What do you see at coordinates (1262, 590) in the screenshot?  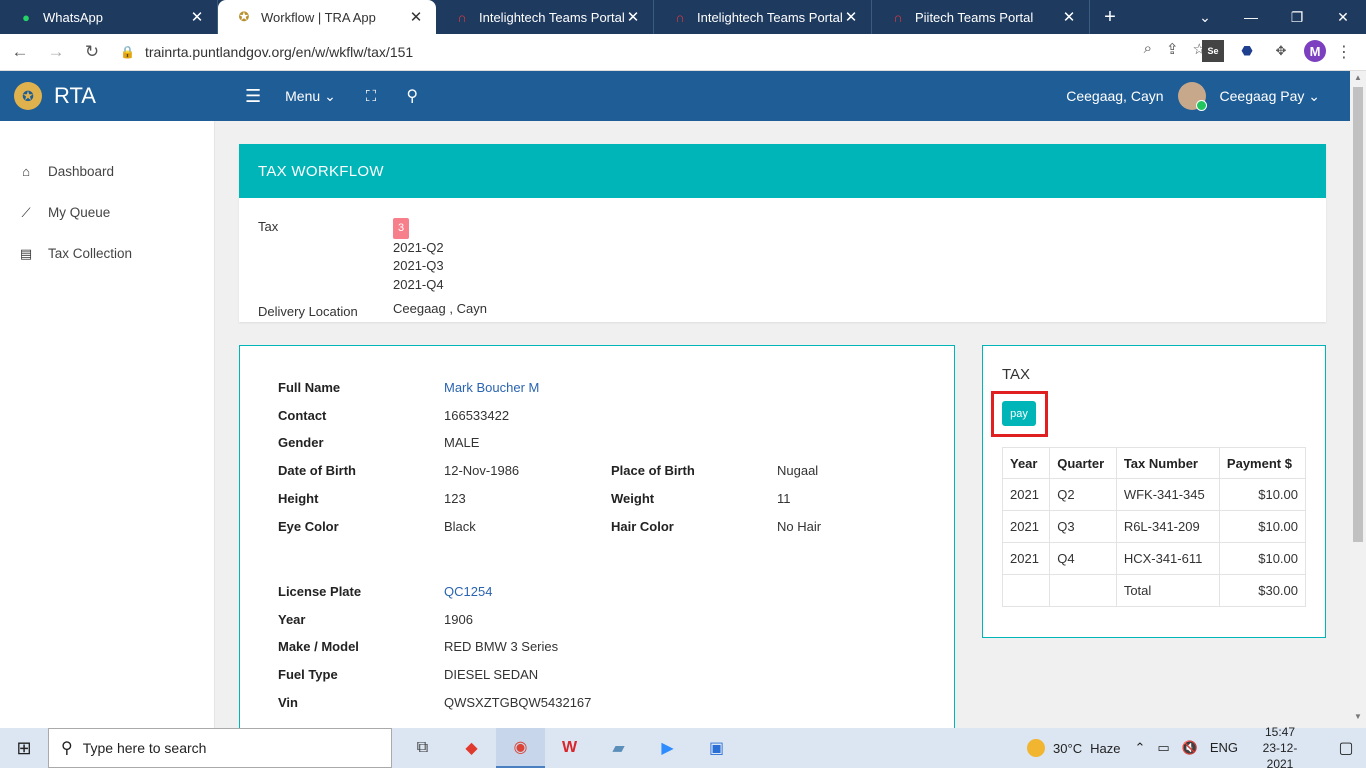 I see `total-value: $30.00` at bounding box center [1262, 590].